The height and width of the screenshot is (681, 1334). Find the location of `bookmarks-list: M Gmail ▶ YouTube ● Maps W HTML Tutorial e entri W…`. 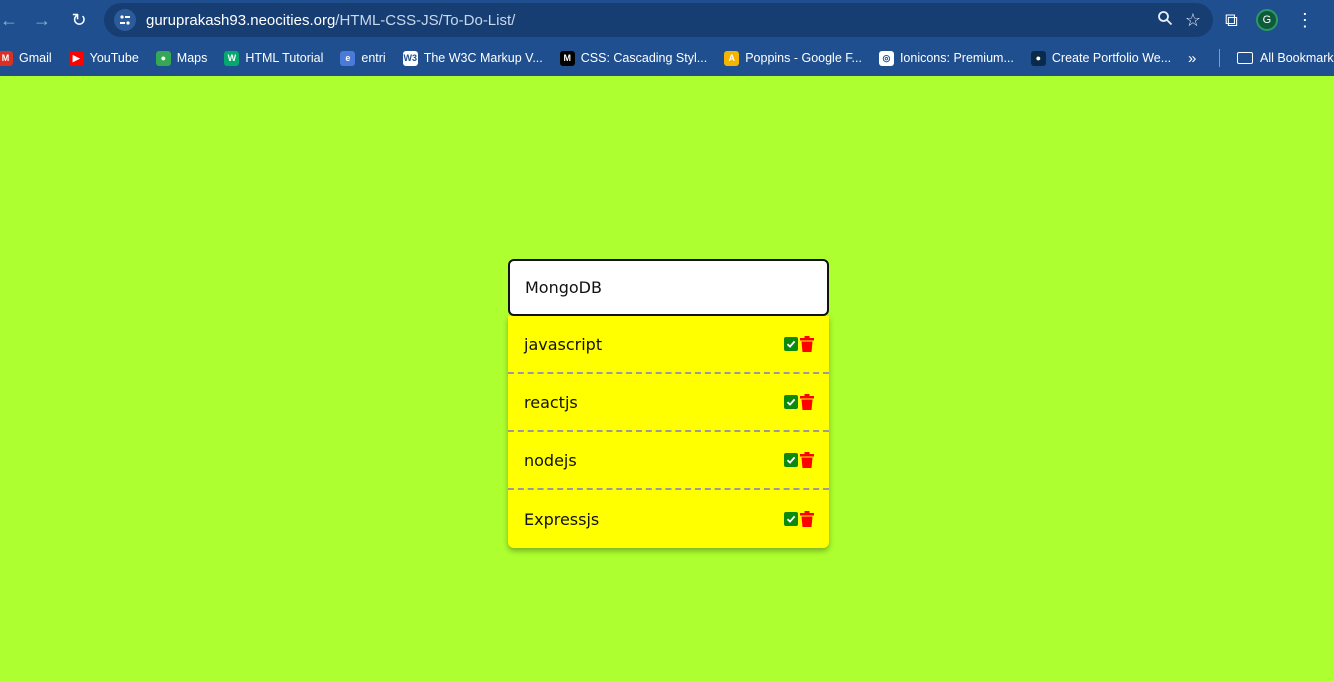

bookmarks-list: M Gmail ▶ YouTube ● Maps W HTML Tutorial e entri W… is located at coordinates (594, 58).